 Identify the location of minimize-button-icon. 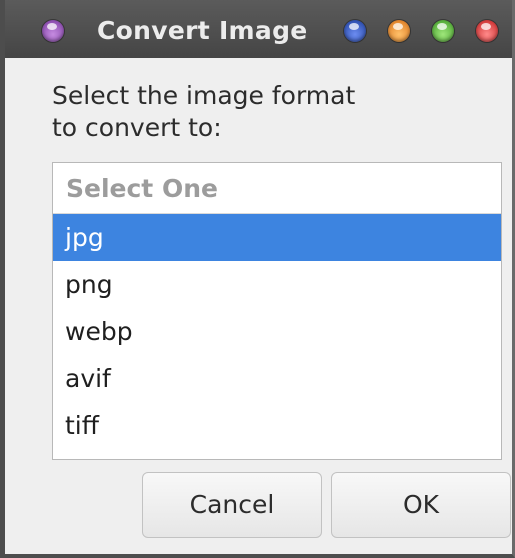
(399, 31).